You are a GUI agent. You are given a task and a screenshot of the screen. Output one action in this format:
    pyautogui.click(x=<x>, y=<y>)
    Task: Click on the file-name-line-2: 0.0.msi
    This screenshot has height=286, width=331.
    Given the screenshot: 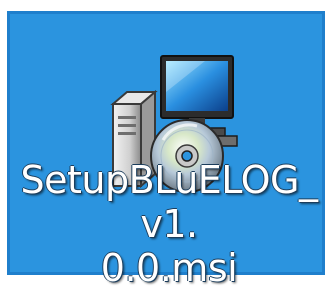 What is the action you would take?
    pyautogui.click(x=169, y=266)
    